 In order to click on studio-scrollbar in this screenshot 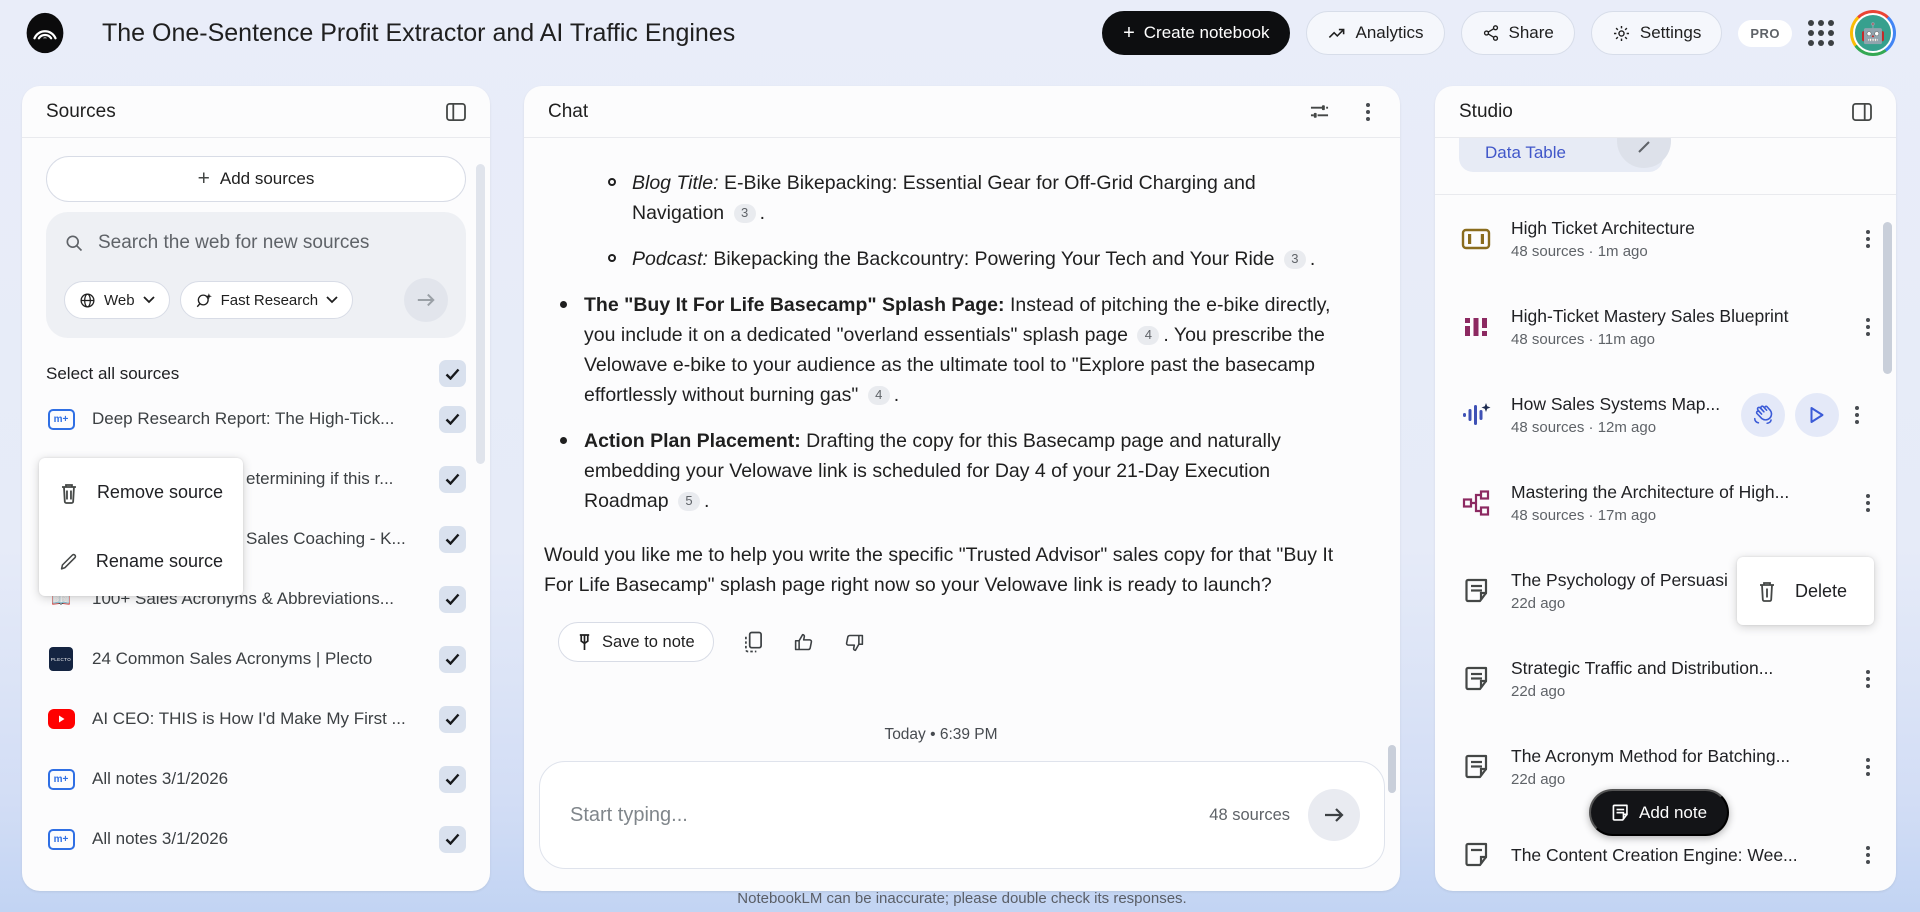, I will do `click(1887, 298)`.